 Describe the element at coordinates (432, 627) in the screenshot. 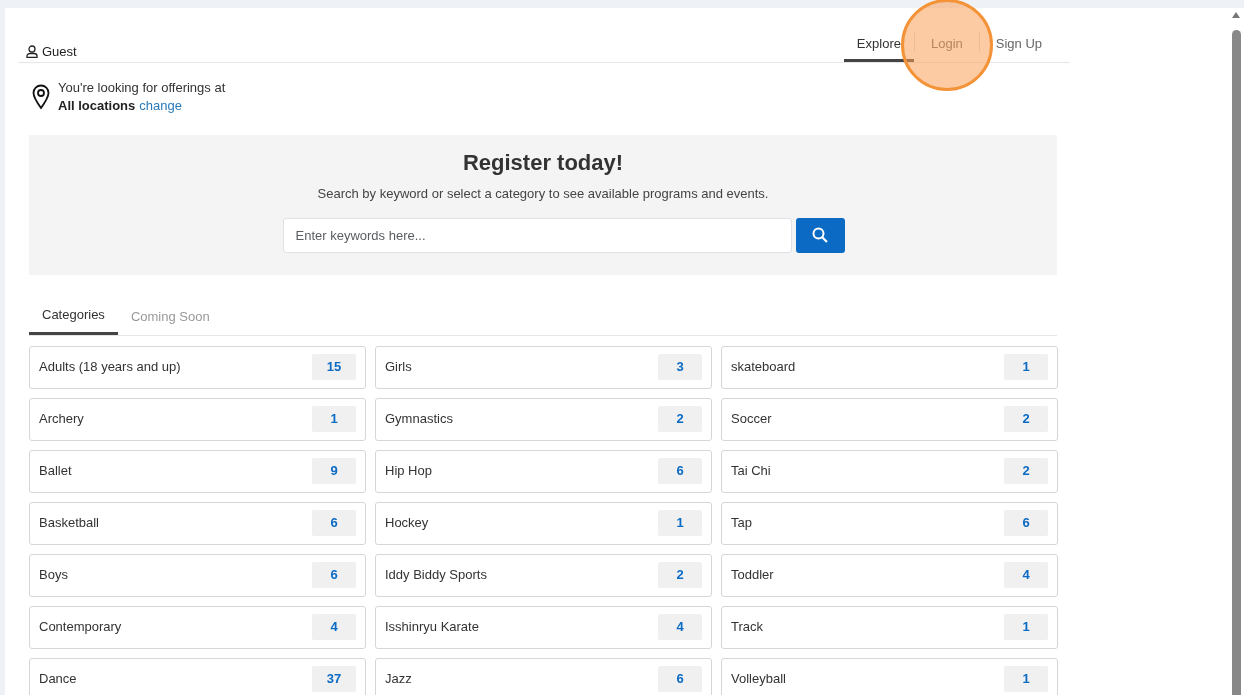

I see `category-name: Isshinryu Karate` at that location.